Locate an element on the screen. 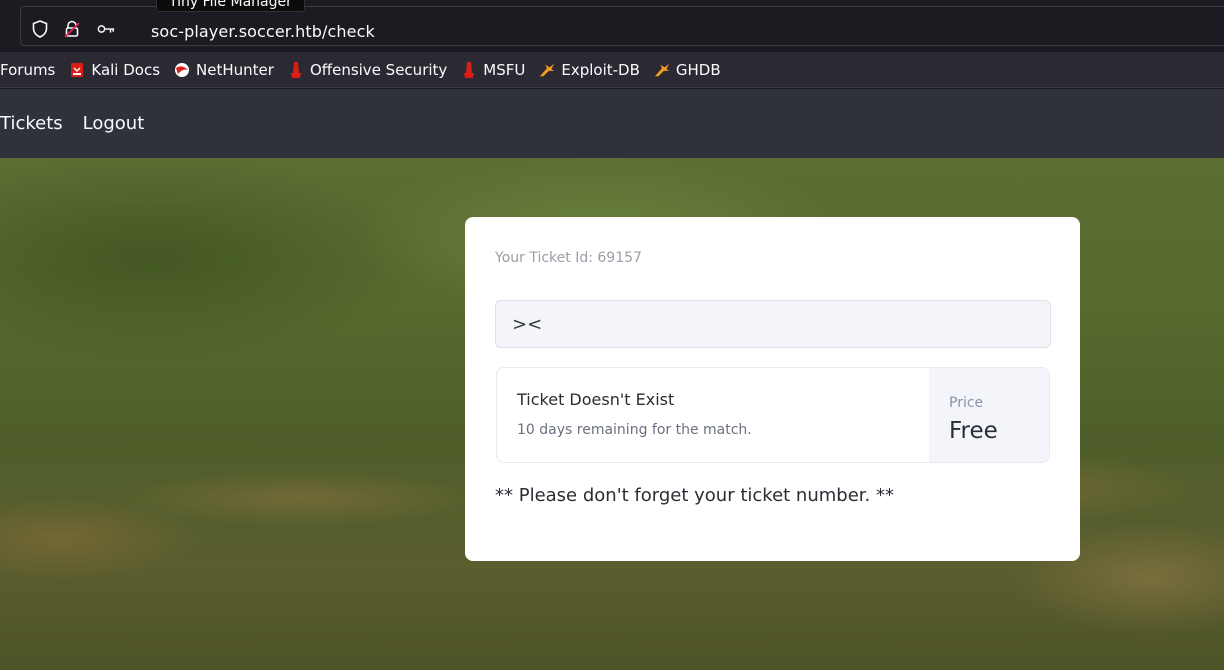  bookmark-label: GHDB is located at coordinates (698, 69).